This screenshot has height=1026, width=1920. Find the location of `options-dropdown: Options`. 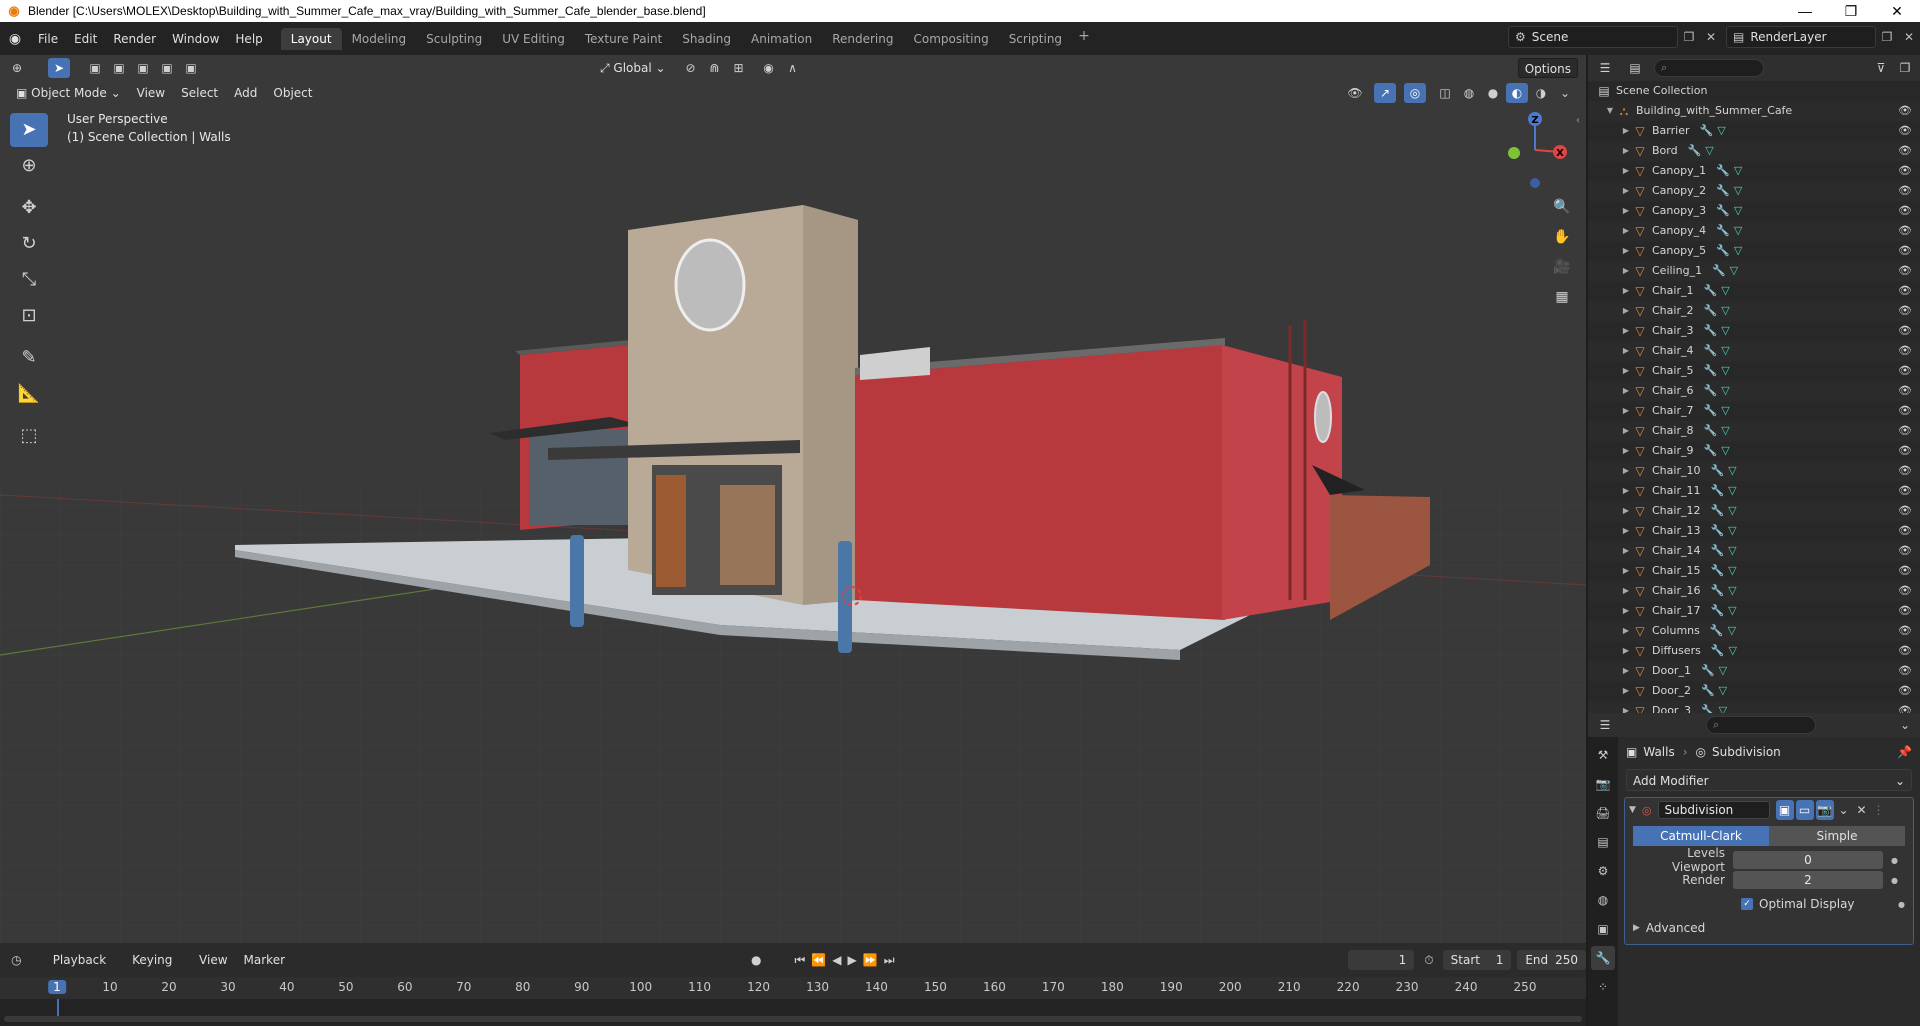

options-dropdown: Options is located at coordinates (1547, 68).